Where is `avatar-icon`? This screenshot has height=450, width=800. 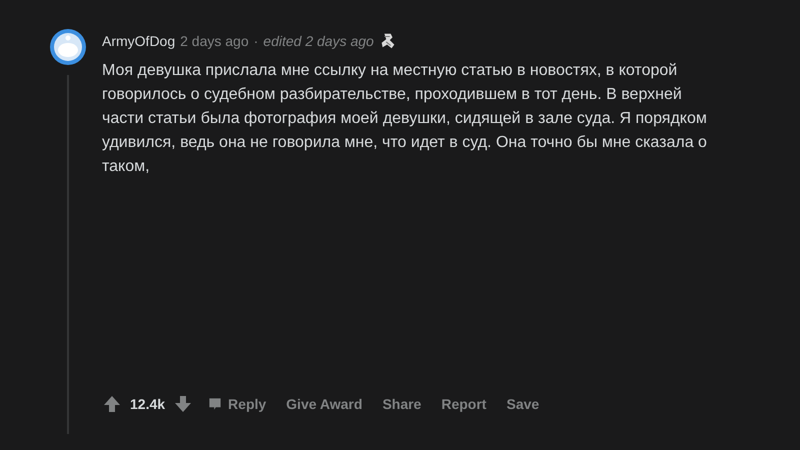
avatar-icon is located at coordinates (68, 47).